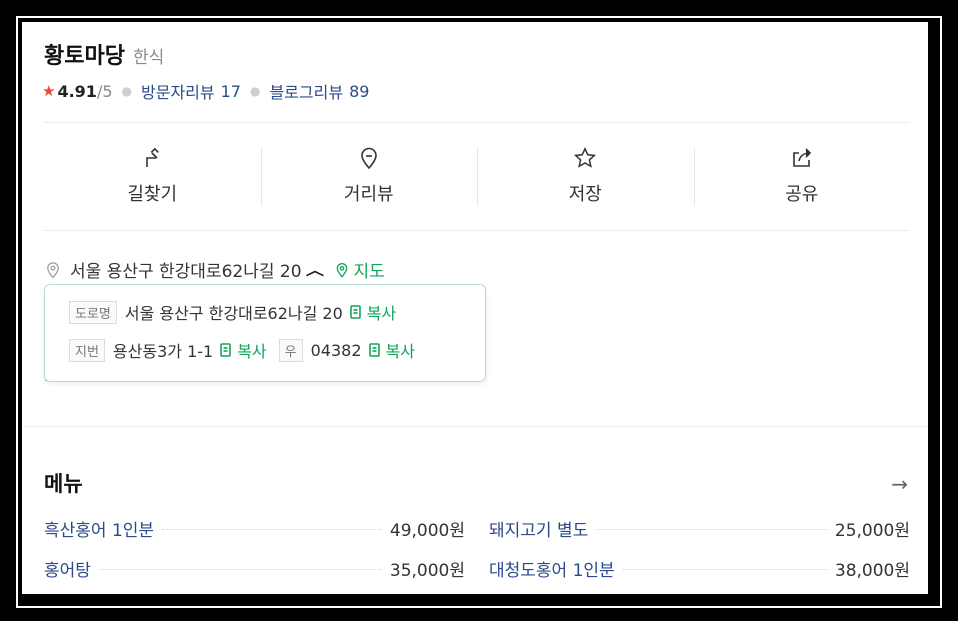 The width and height of the screenshot is (958, 621). I want to click on menu-item: 돼지고기 별도 25,000원, so click(699, 528).